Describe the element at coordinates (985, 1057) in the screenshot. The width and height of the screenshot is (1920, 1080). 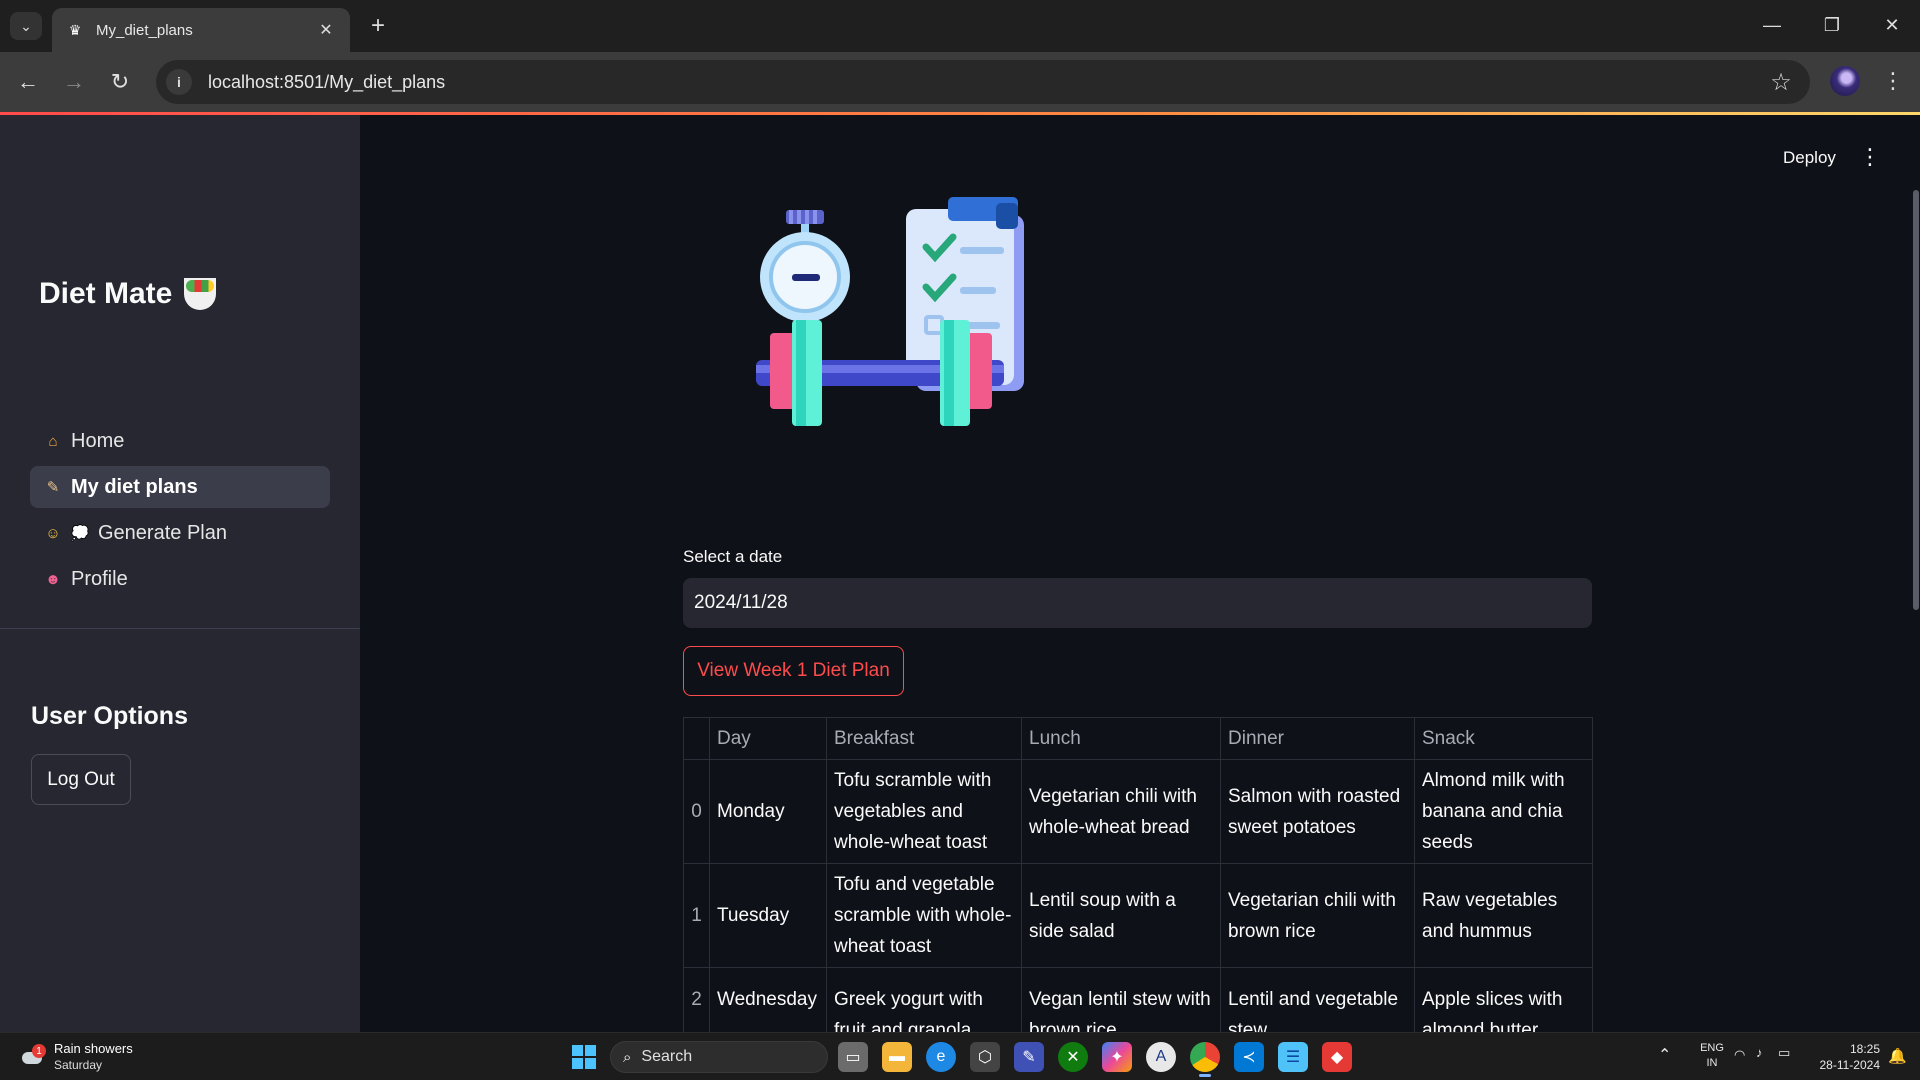
I see `app-hexagon-icon: ⬡` at that location.